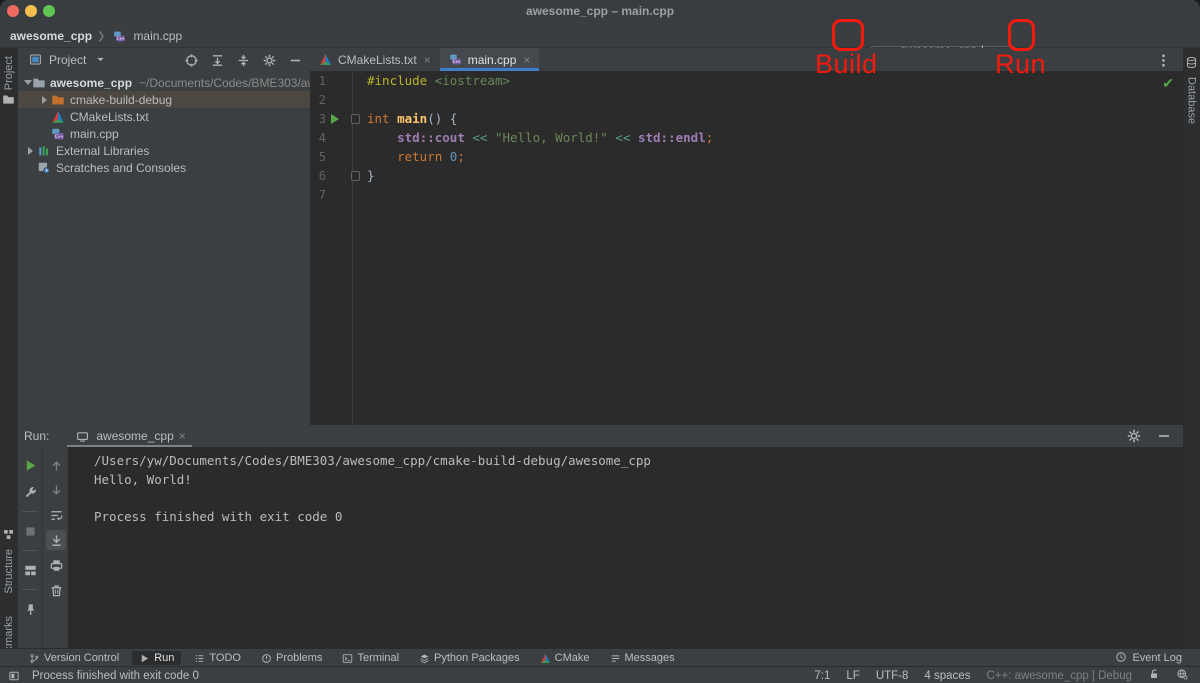 The height and width of the screenshot is (683, 1200). I want to click on database-stripe-label: Database, so click(1191, 101).